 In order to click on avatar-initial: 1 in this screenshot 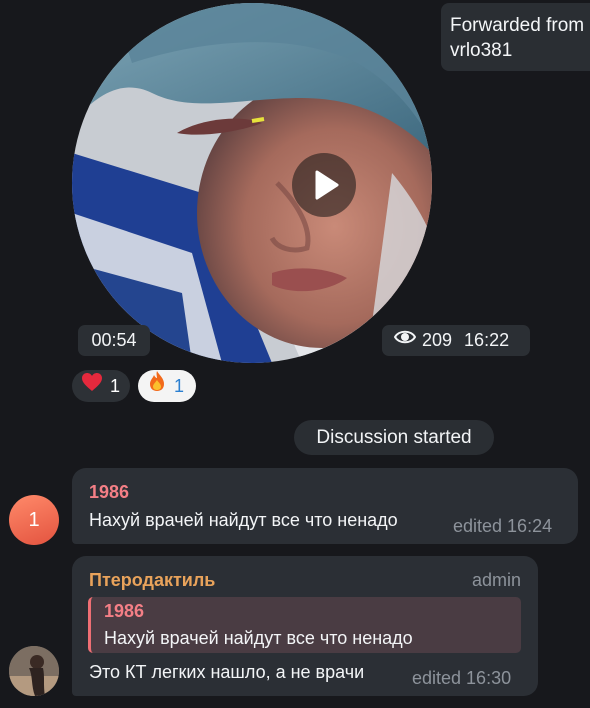, I will do `click(34, 520)`.